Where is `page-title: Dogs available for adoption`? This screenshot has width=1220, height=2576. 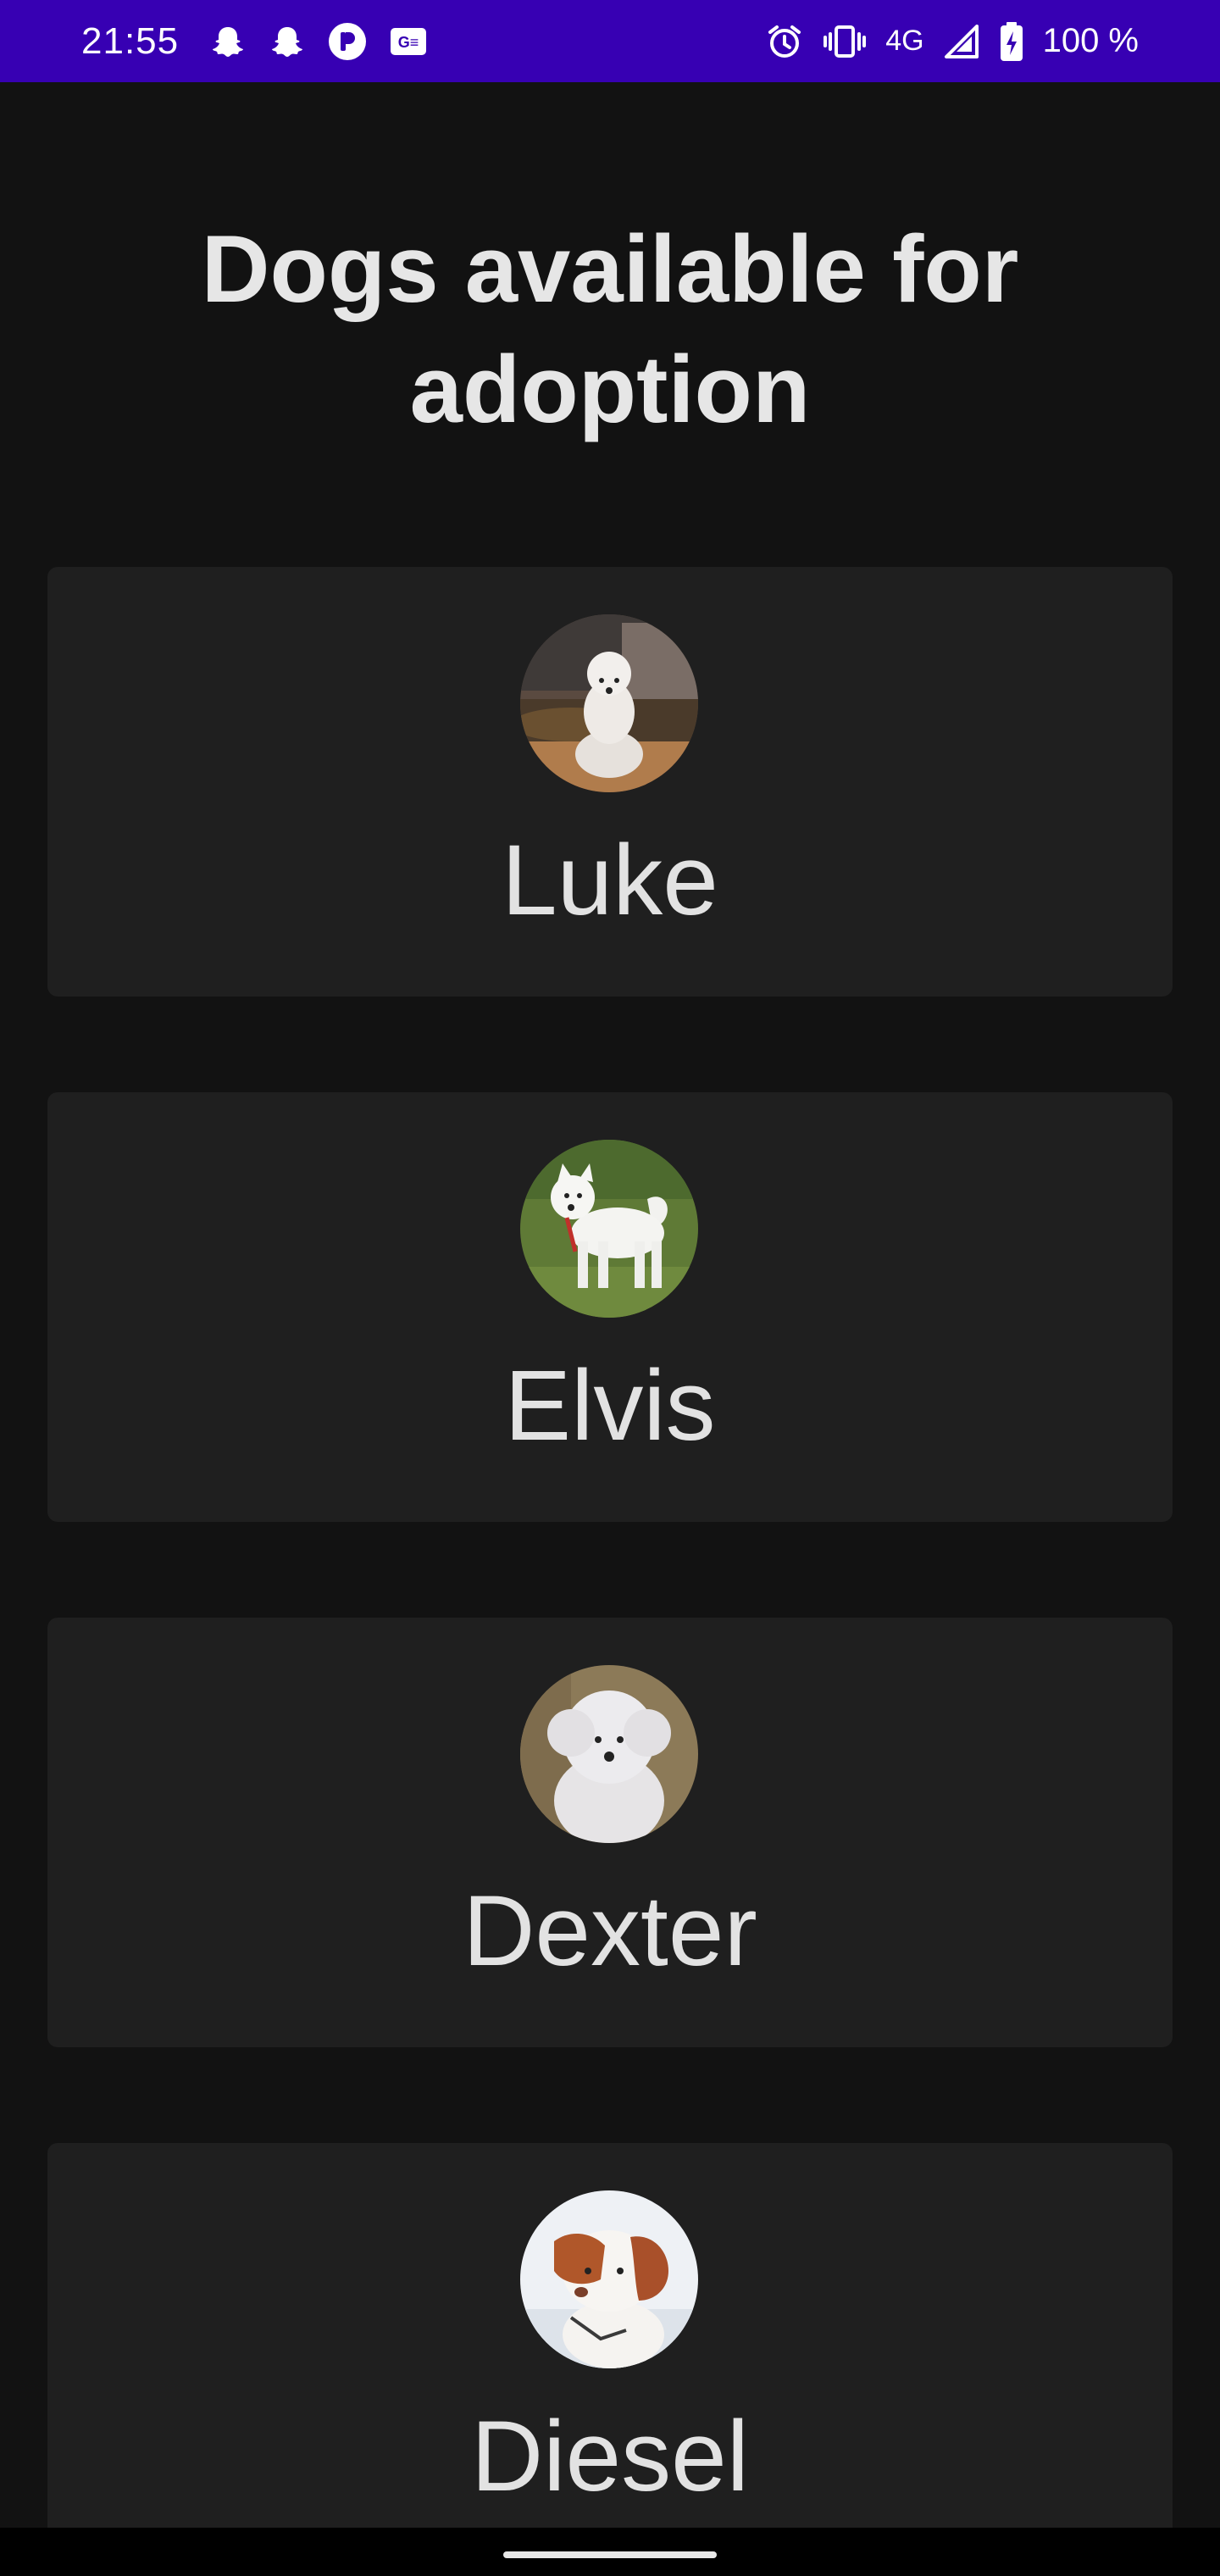 page-title: Dogs available for adoption is located at coordinates (610, 329).